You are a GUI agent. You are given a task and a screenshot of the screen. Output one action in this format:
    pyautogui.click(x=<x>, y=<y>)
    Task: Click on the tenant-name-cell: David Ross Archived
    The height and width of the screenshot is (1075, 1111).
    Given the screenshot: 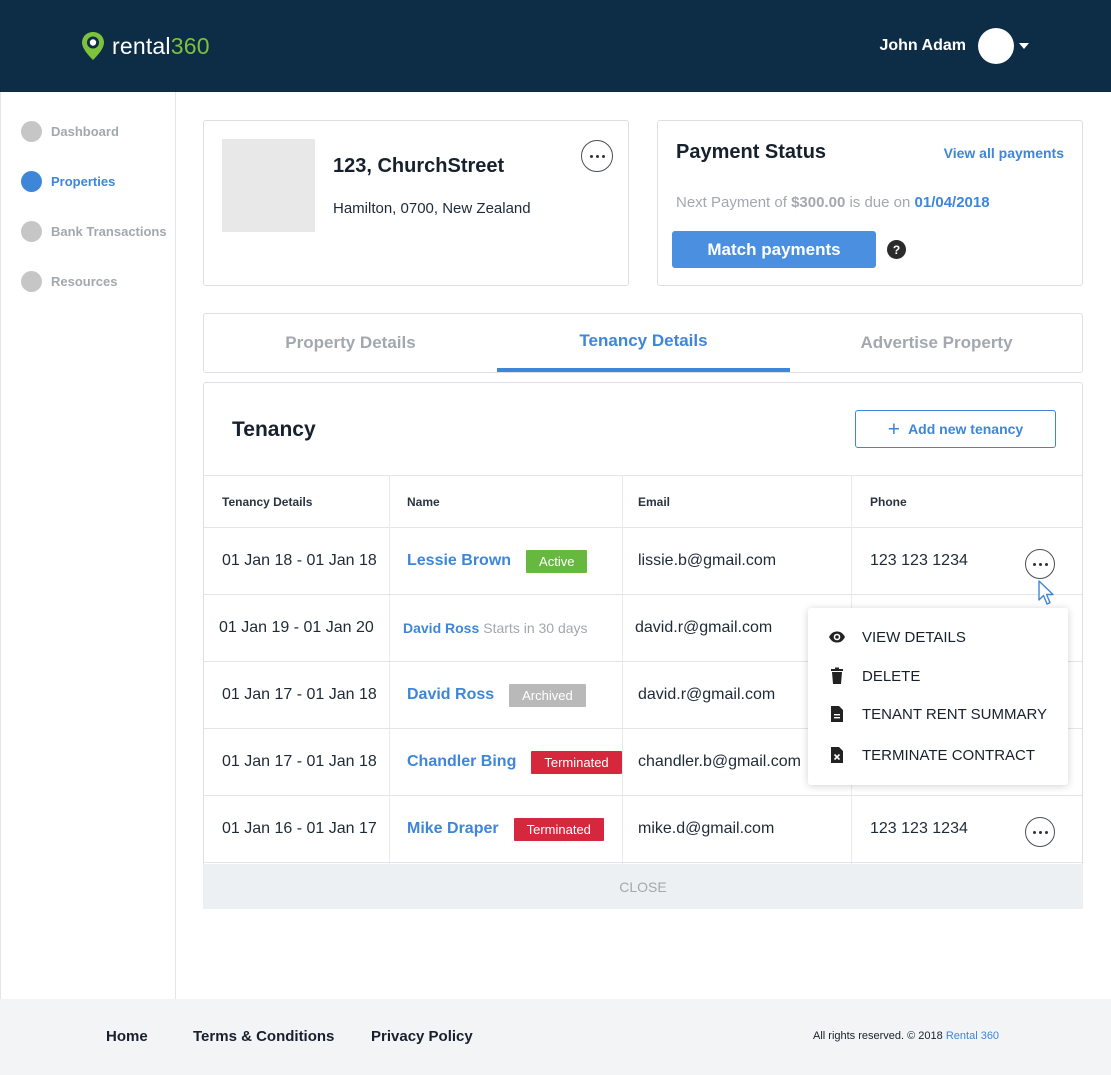 What is the action you would take?
    pyautogui.click(x=496, y=695)
    